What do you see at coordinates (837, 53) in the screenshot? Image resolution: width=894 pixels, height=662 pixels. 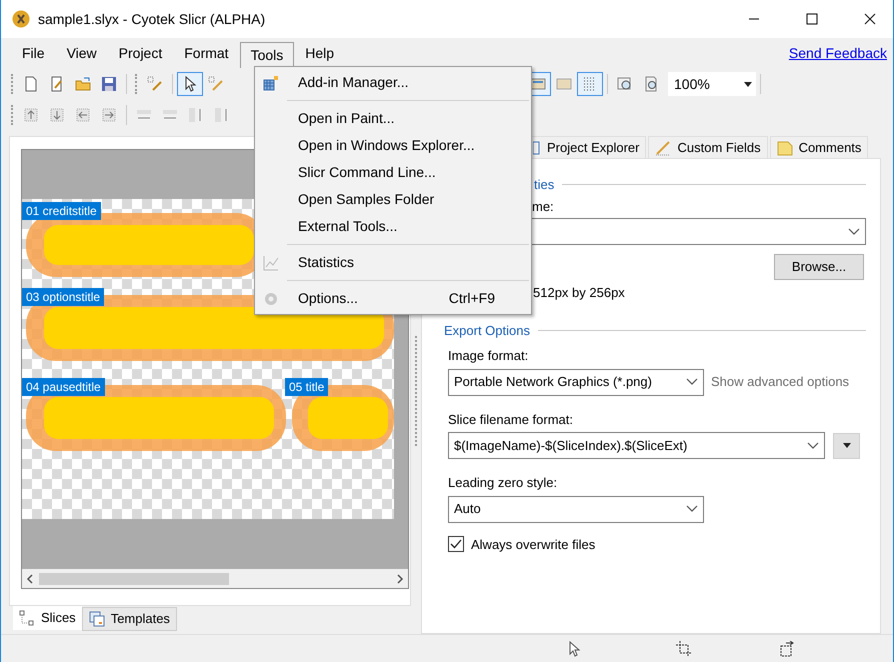 I see `send-feedback-link: Send Feedback` at bounding box center [837, 53].